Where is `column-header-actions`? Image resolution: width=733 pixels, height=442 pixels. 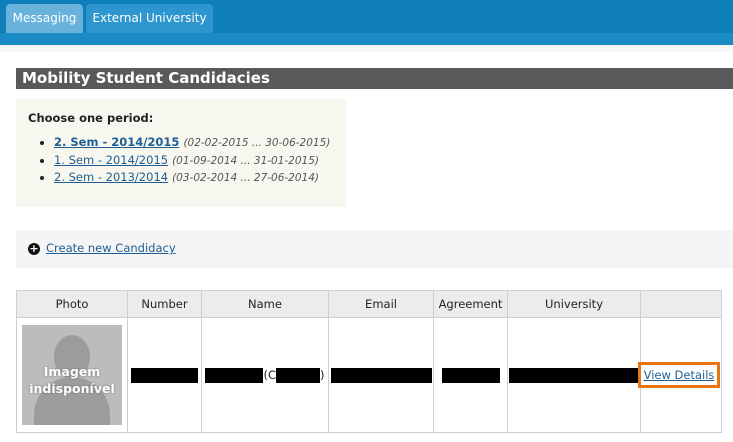 column-header-actions is located at coordinates (681, 304).